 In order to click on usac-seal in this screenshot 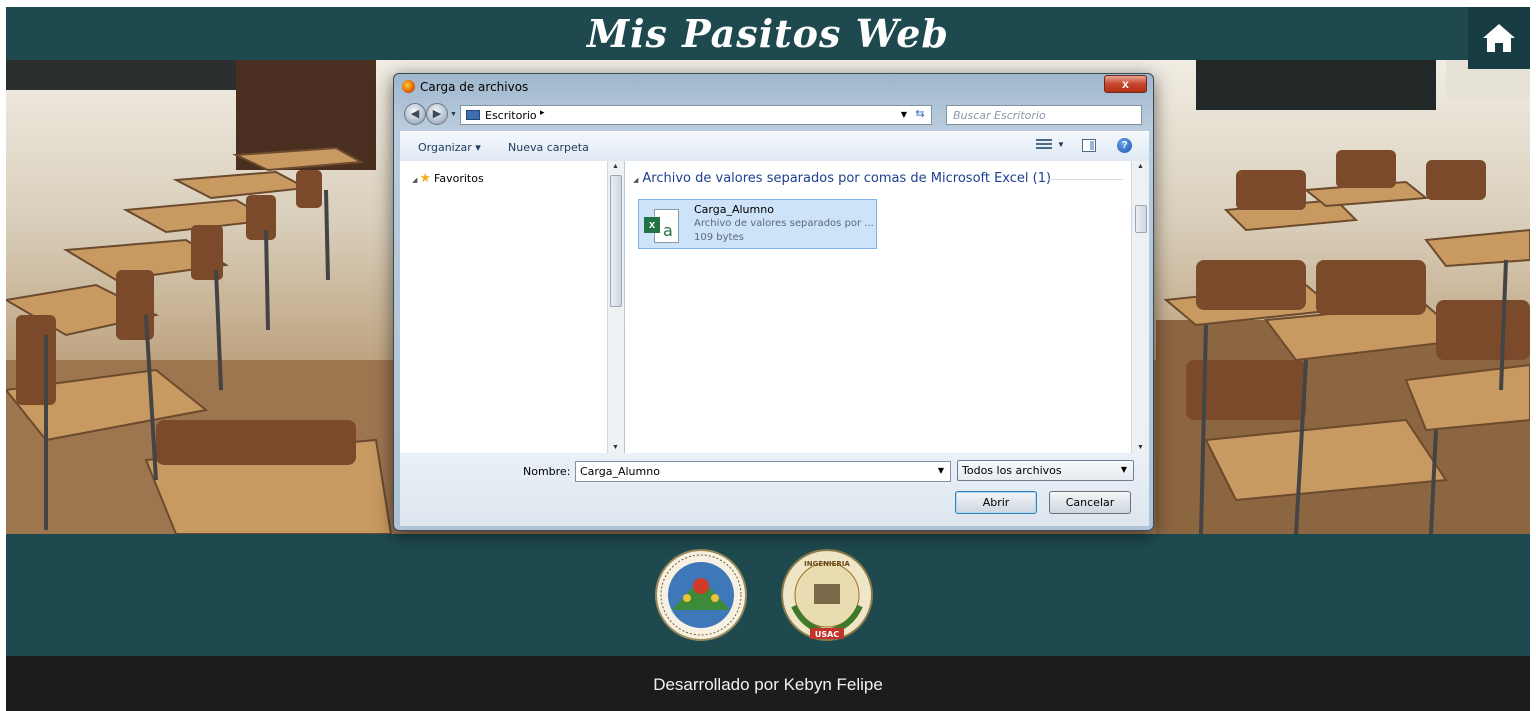, I will do `click(701, 595)`.